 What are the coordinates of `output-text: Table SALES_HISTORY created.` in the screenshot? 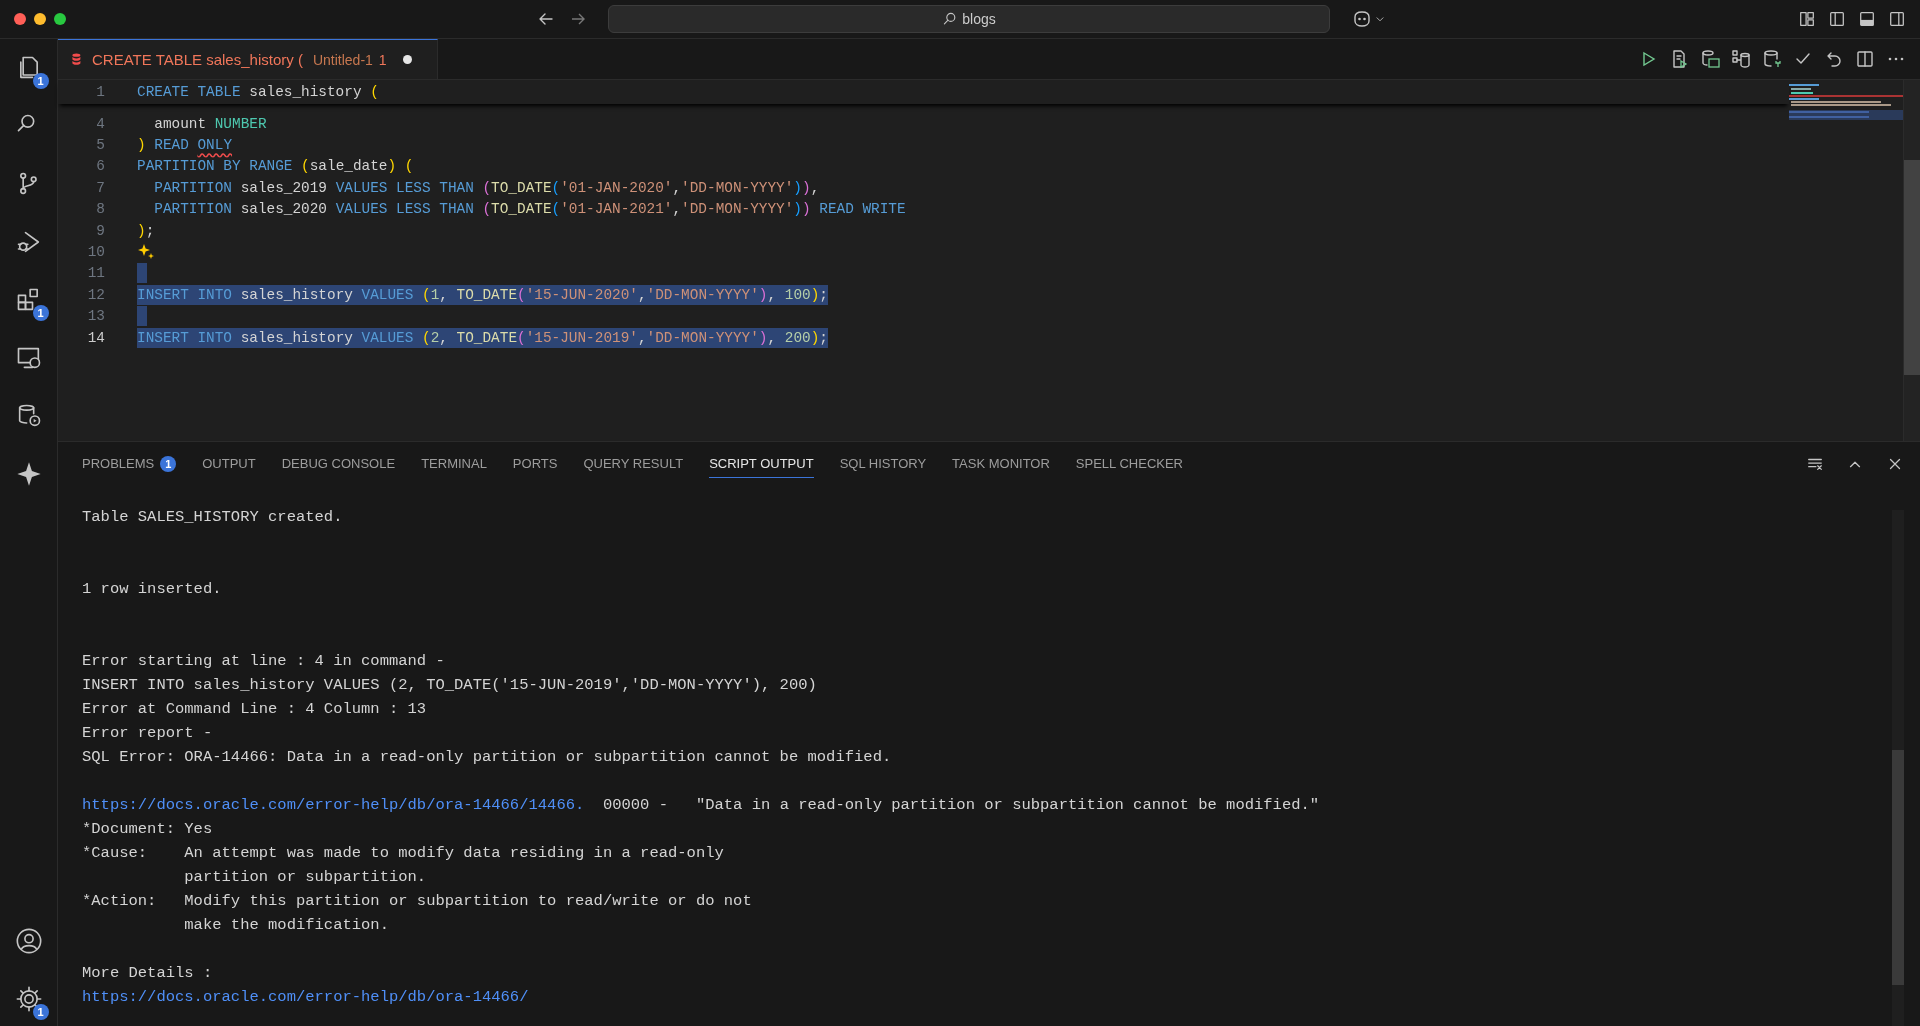 It's located at (212, 517).